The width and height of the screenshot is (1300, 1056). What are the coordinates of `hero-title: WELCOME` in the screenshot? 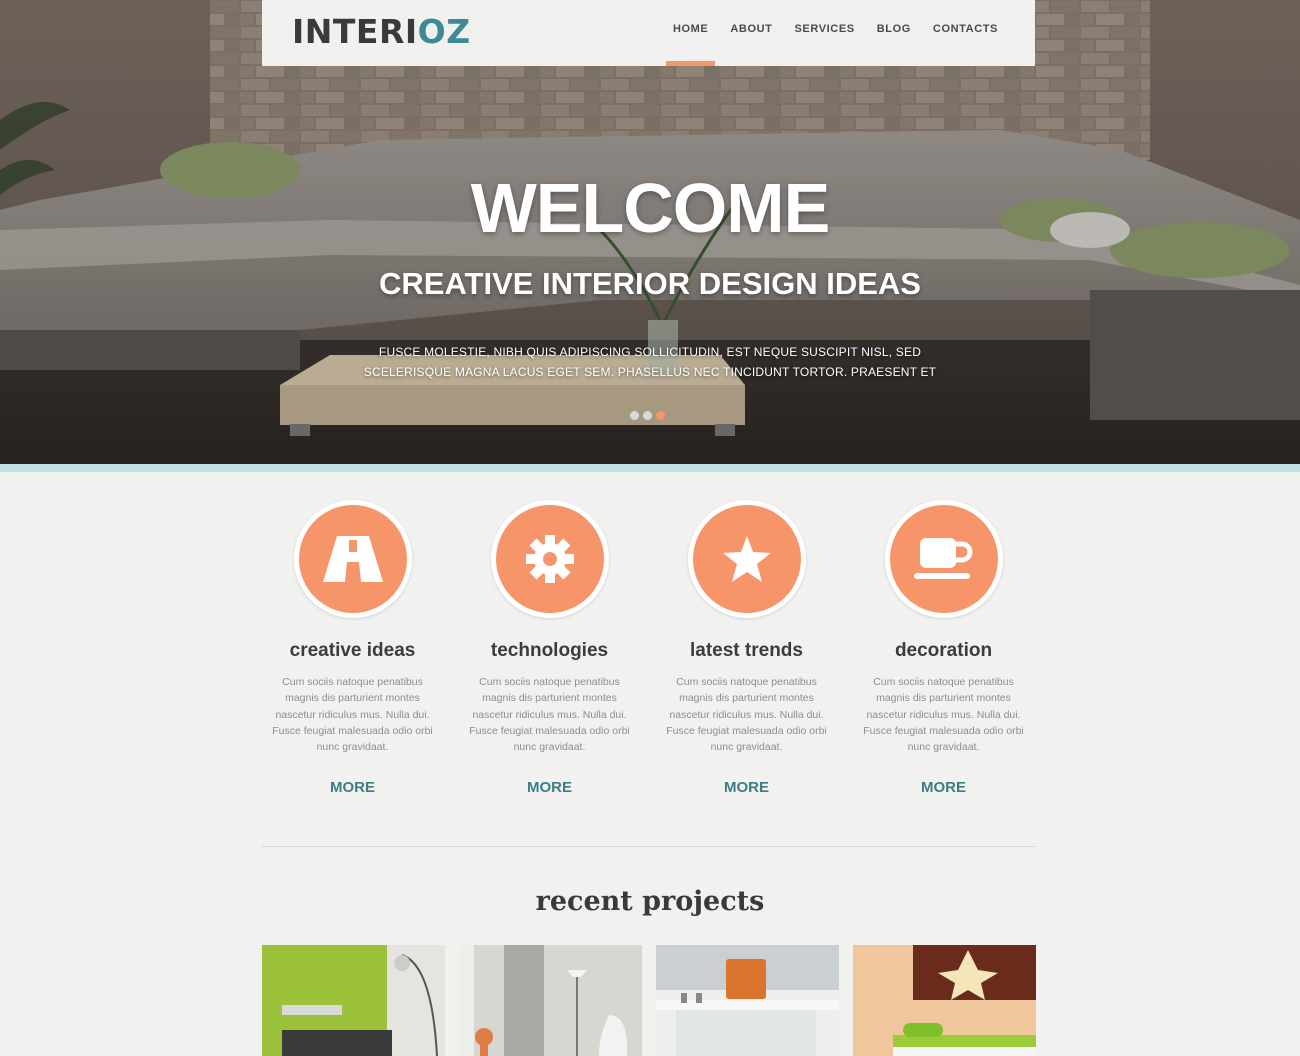 It's located at (650, 208).